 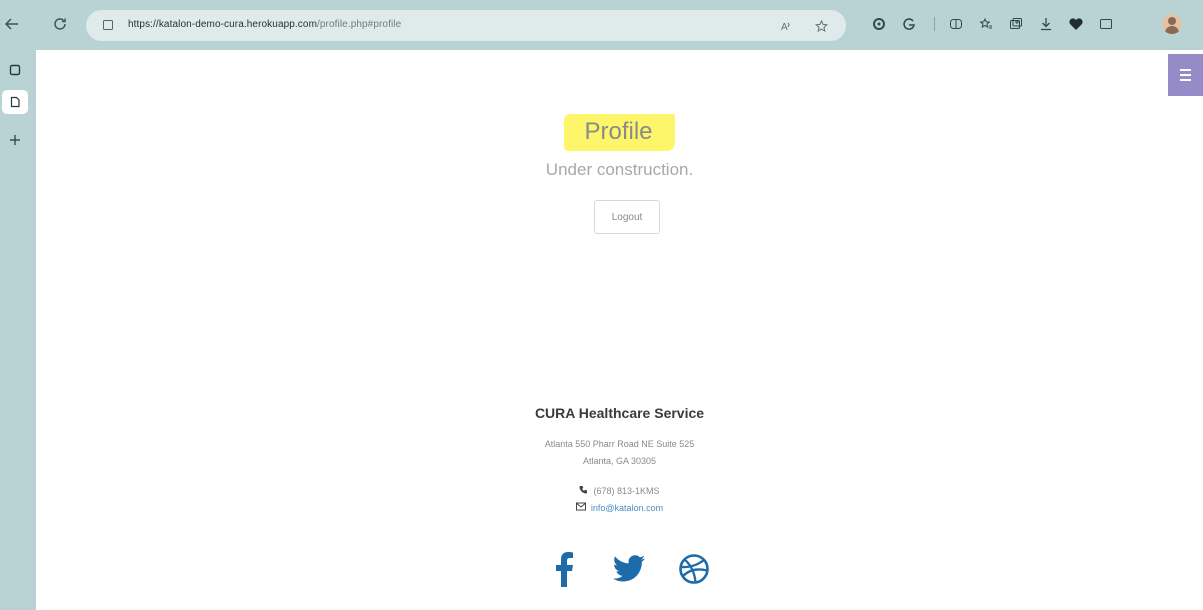 What do you see at coordinates (564, 569) in the screenshot?
I see `facebook-icon` at bounding box center [564, 569].